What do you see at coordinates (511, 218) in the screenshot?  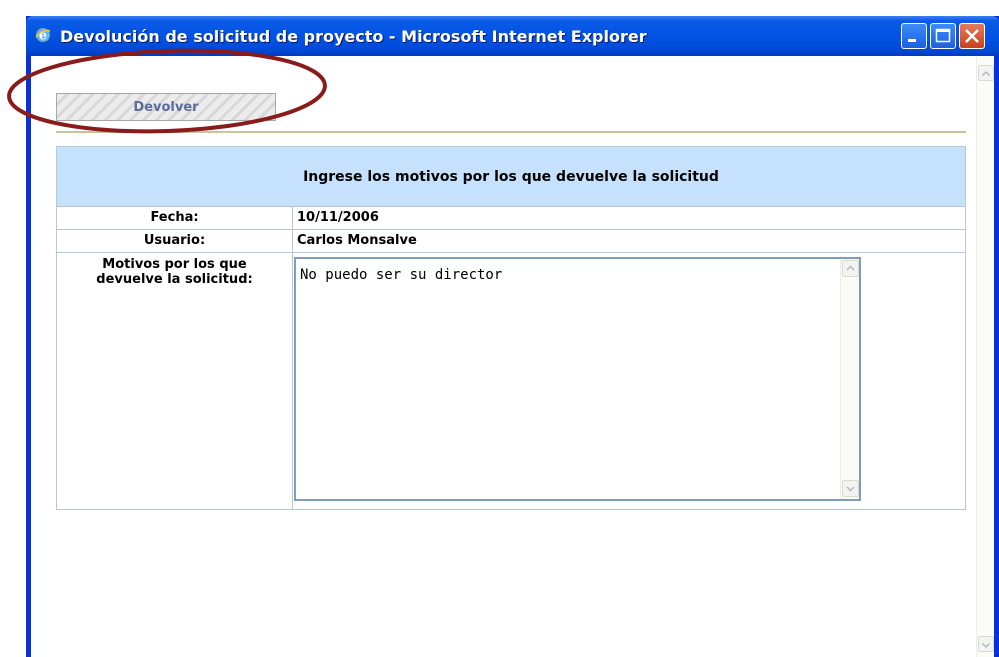 I see `fecha-row: Fecha: 10/11/2006` at bounding box center [511, 218].